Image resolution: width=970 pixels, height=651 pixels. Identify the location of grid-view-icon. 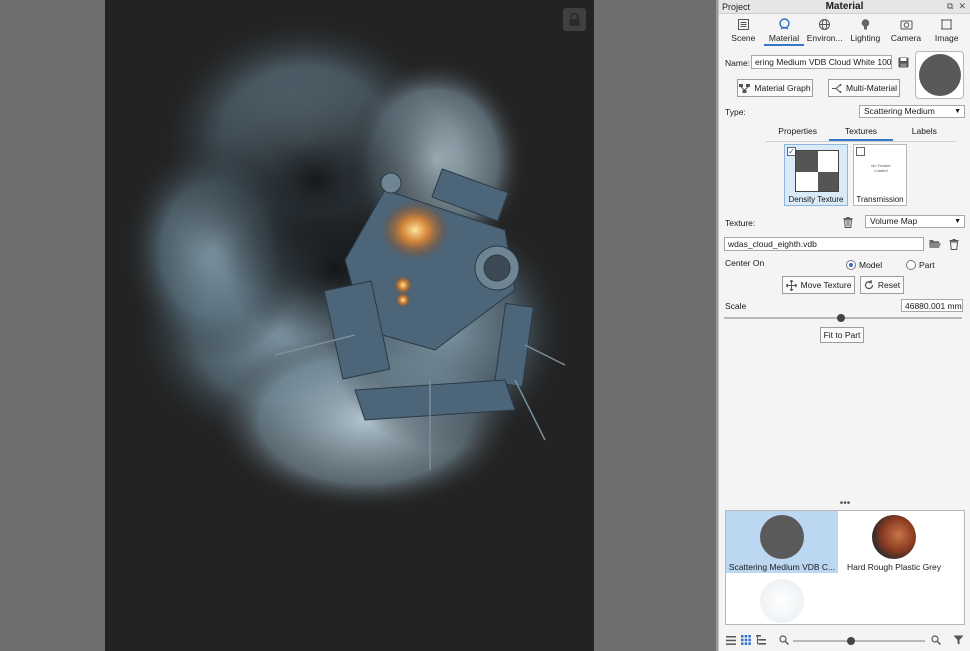
(746, 640).